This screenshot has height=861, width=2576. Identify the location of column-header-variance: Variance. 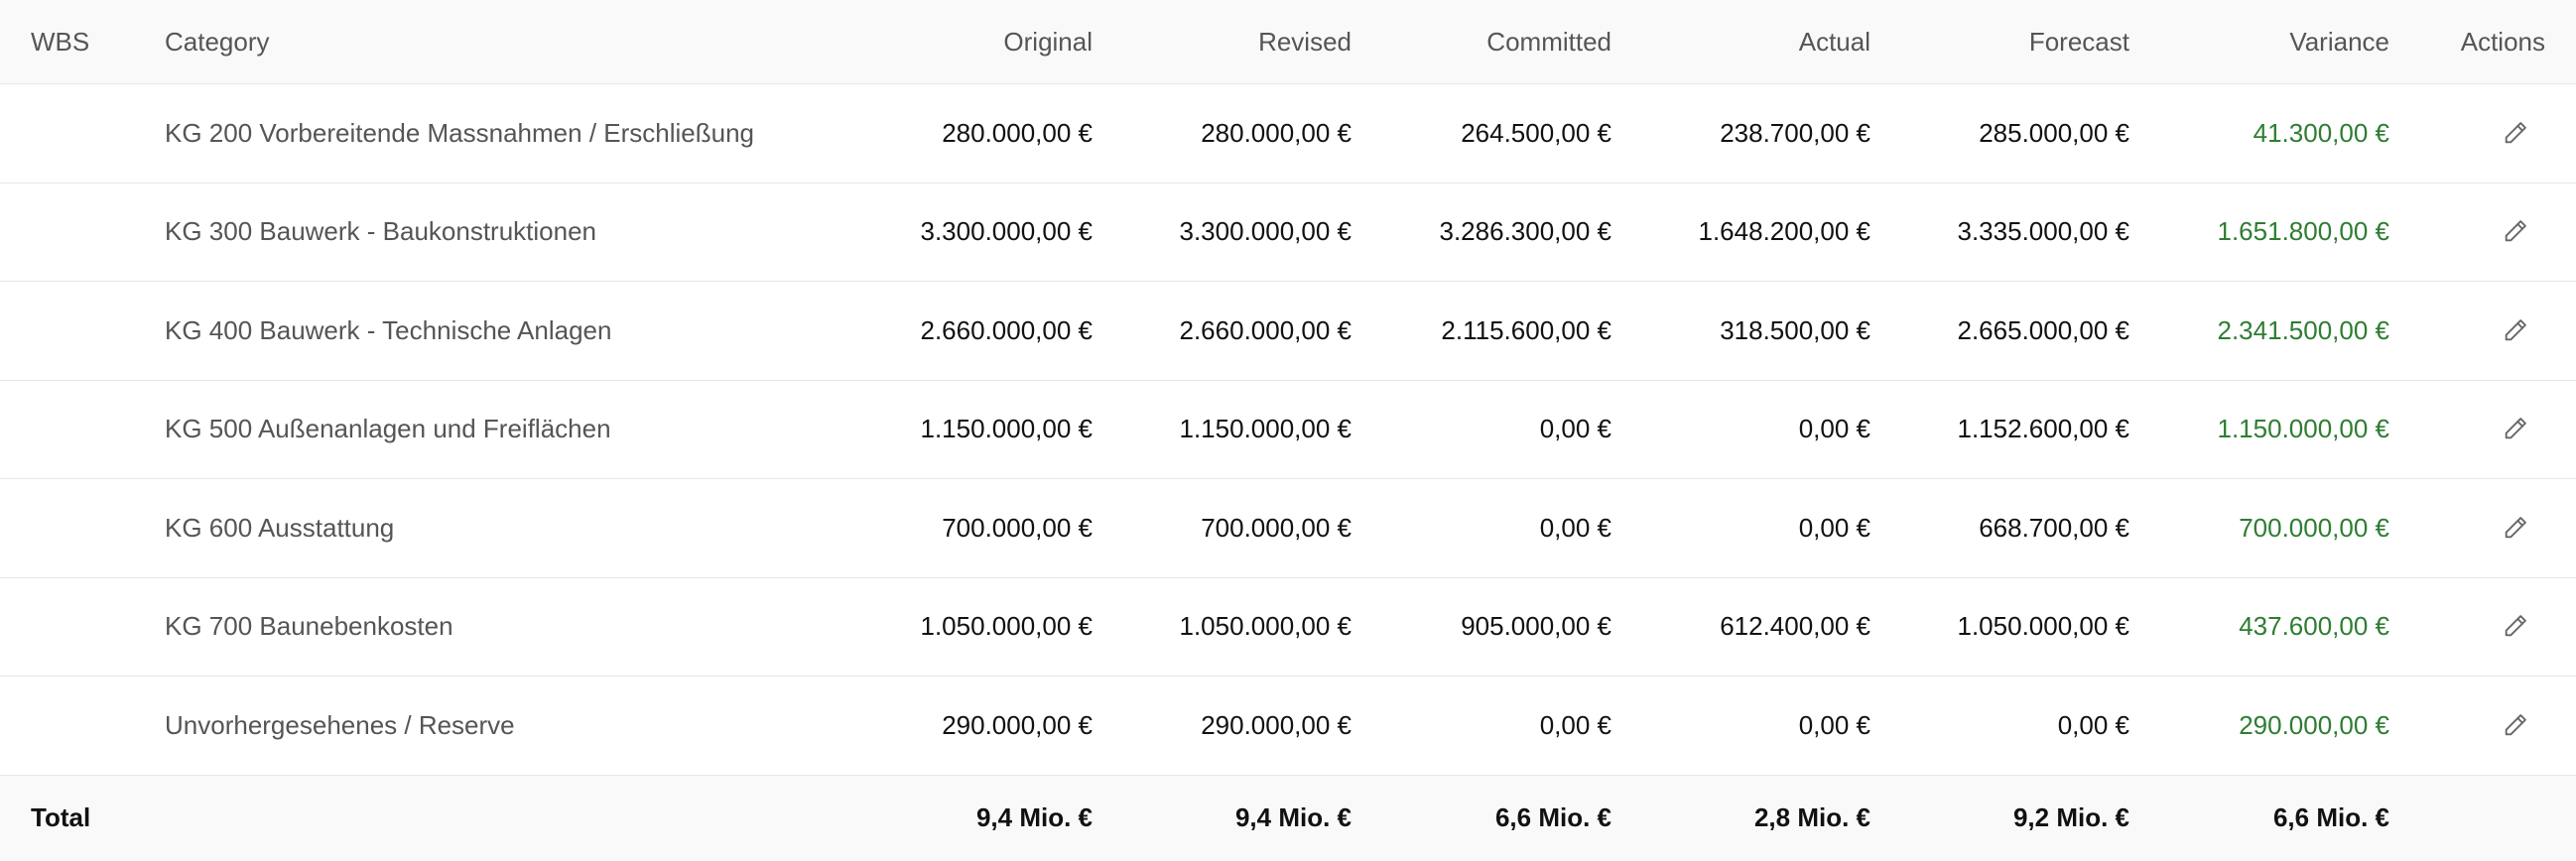
(2259, 42).